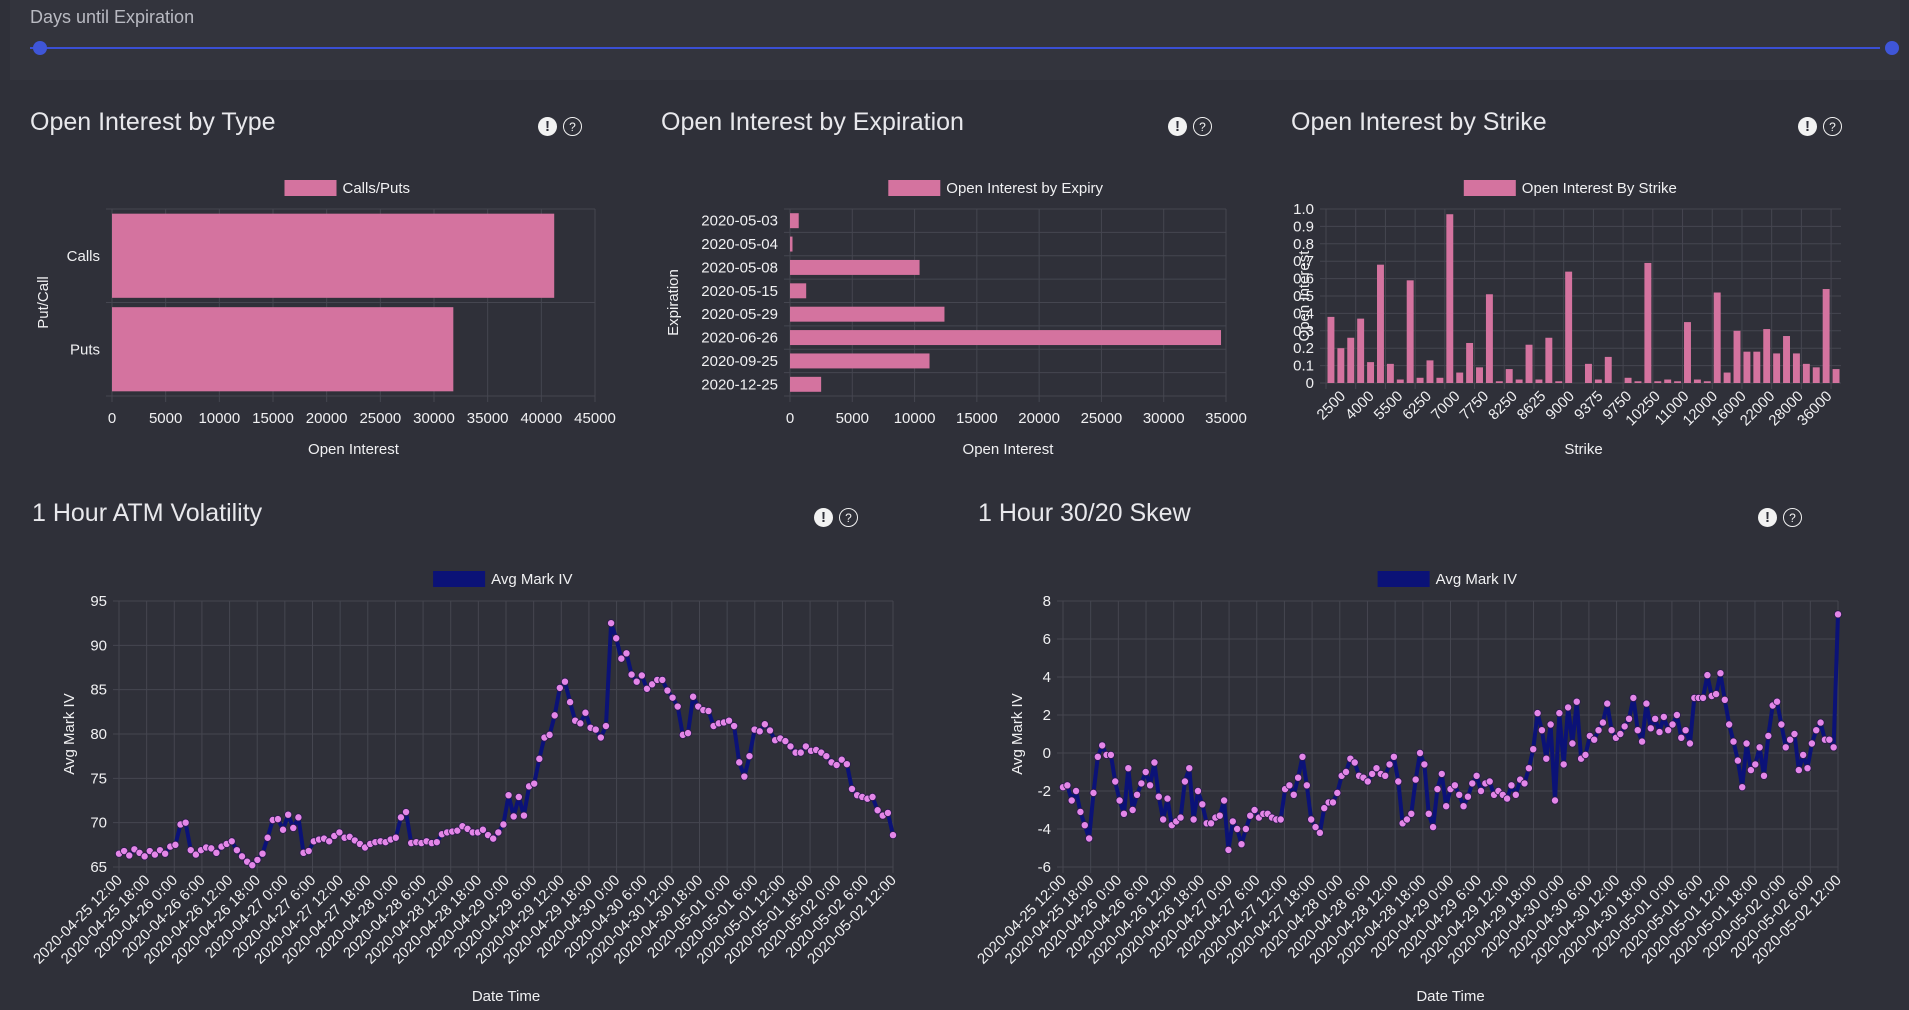 This screenshot has width=1909, height=1010. Describe the element at coordinates (1164, 418) in the screenshot. I see `x-tick-label: 30000` at that location.